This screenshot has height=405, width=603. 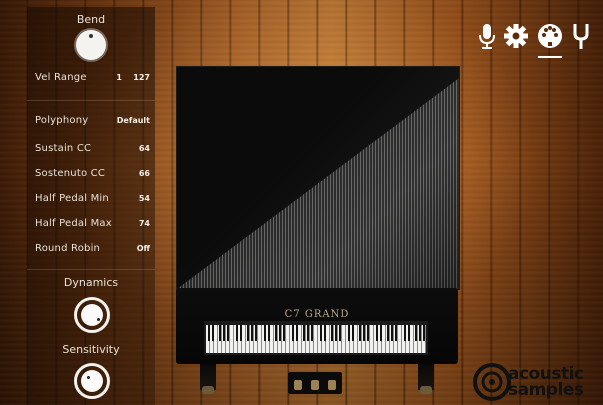 I want to click on microphone-icon, so click(x=487, y=36).